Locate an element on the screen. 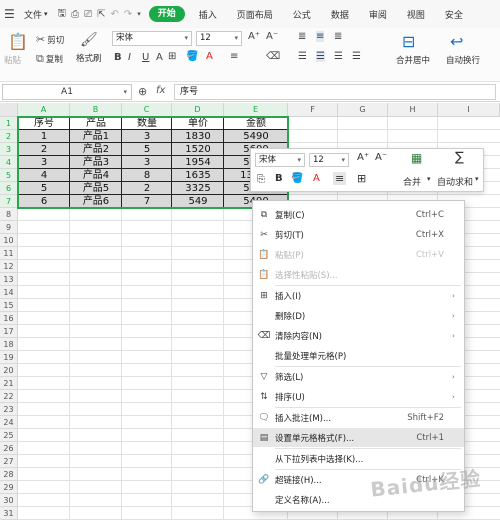 The height and width of the screenshot is (520, 500). underline-icon: U is located at coordinates (145, 57).